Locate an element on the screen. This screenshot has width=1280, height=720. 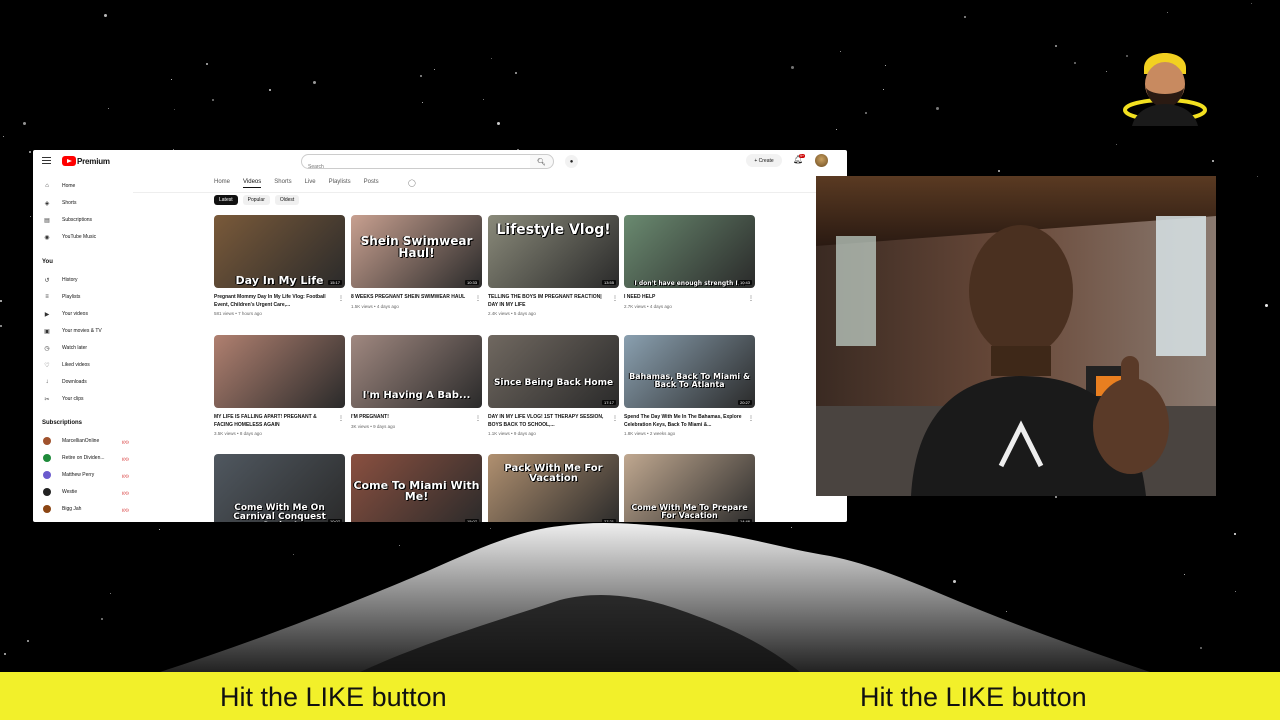
video-thumbnail: Shein Swimwear Haul! 10:33 is located at coordinates (416, 251).